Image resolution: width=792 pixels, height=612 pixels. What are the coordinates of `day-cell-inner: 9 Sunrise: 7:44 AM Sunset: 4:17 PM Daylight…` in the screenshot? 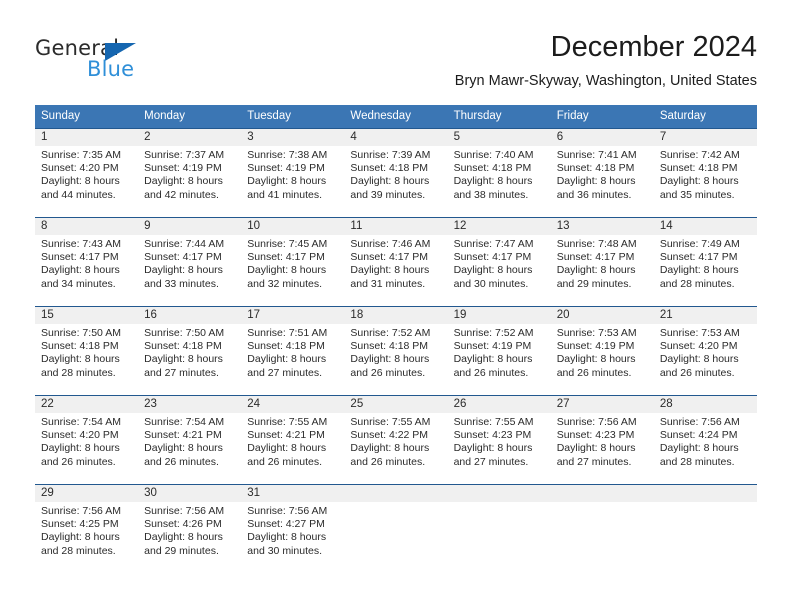 It's located at (190, 262).